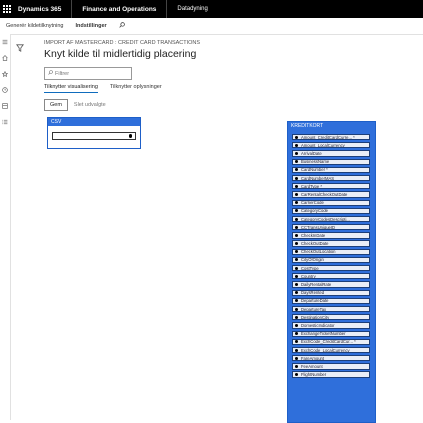  Describe the element at coordinates (331, 301) in the screenshot. I see `destination-field-row: DepartureDate` at that location.